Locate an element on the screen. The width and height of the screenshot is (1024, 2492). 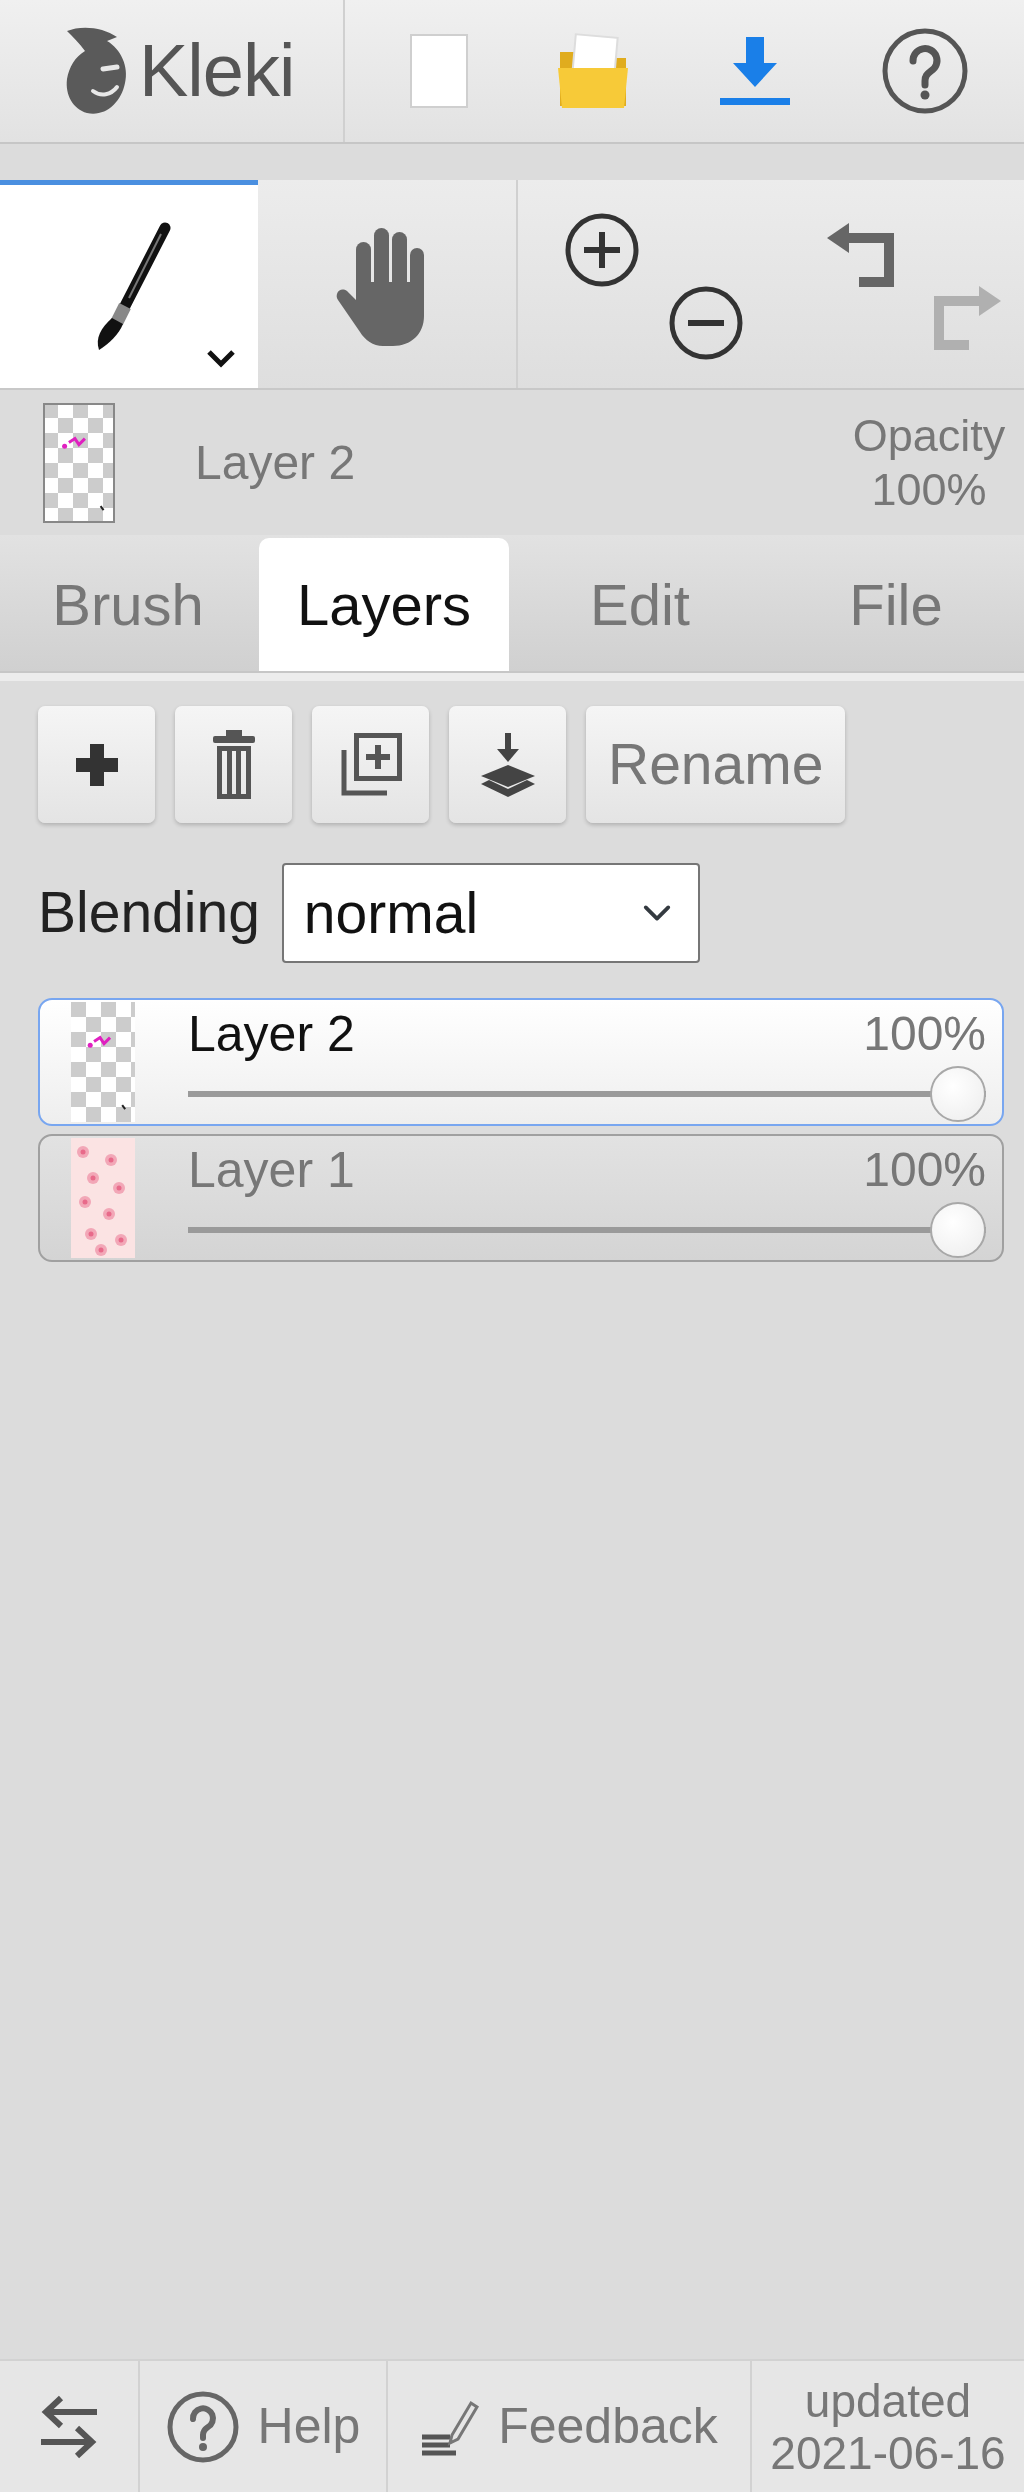
folder-icon is located at coordinates (593, 71).